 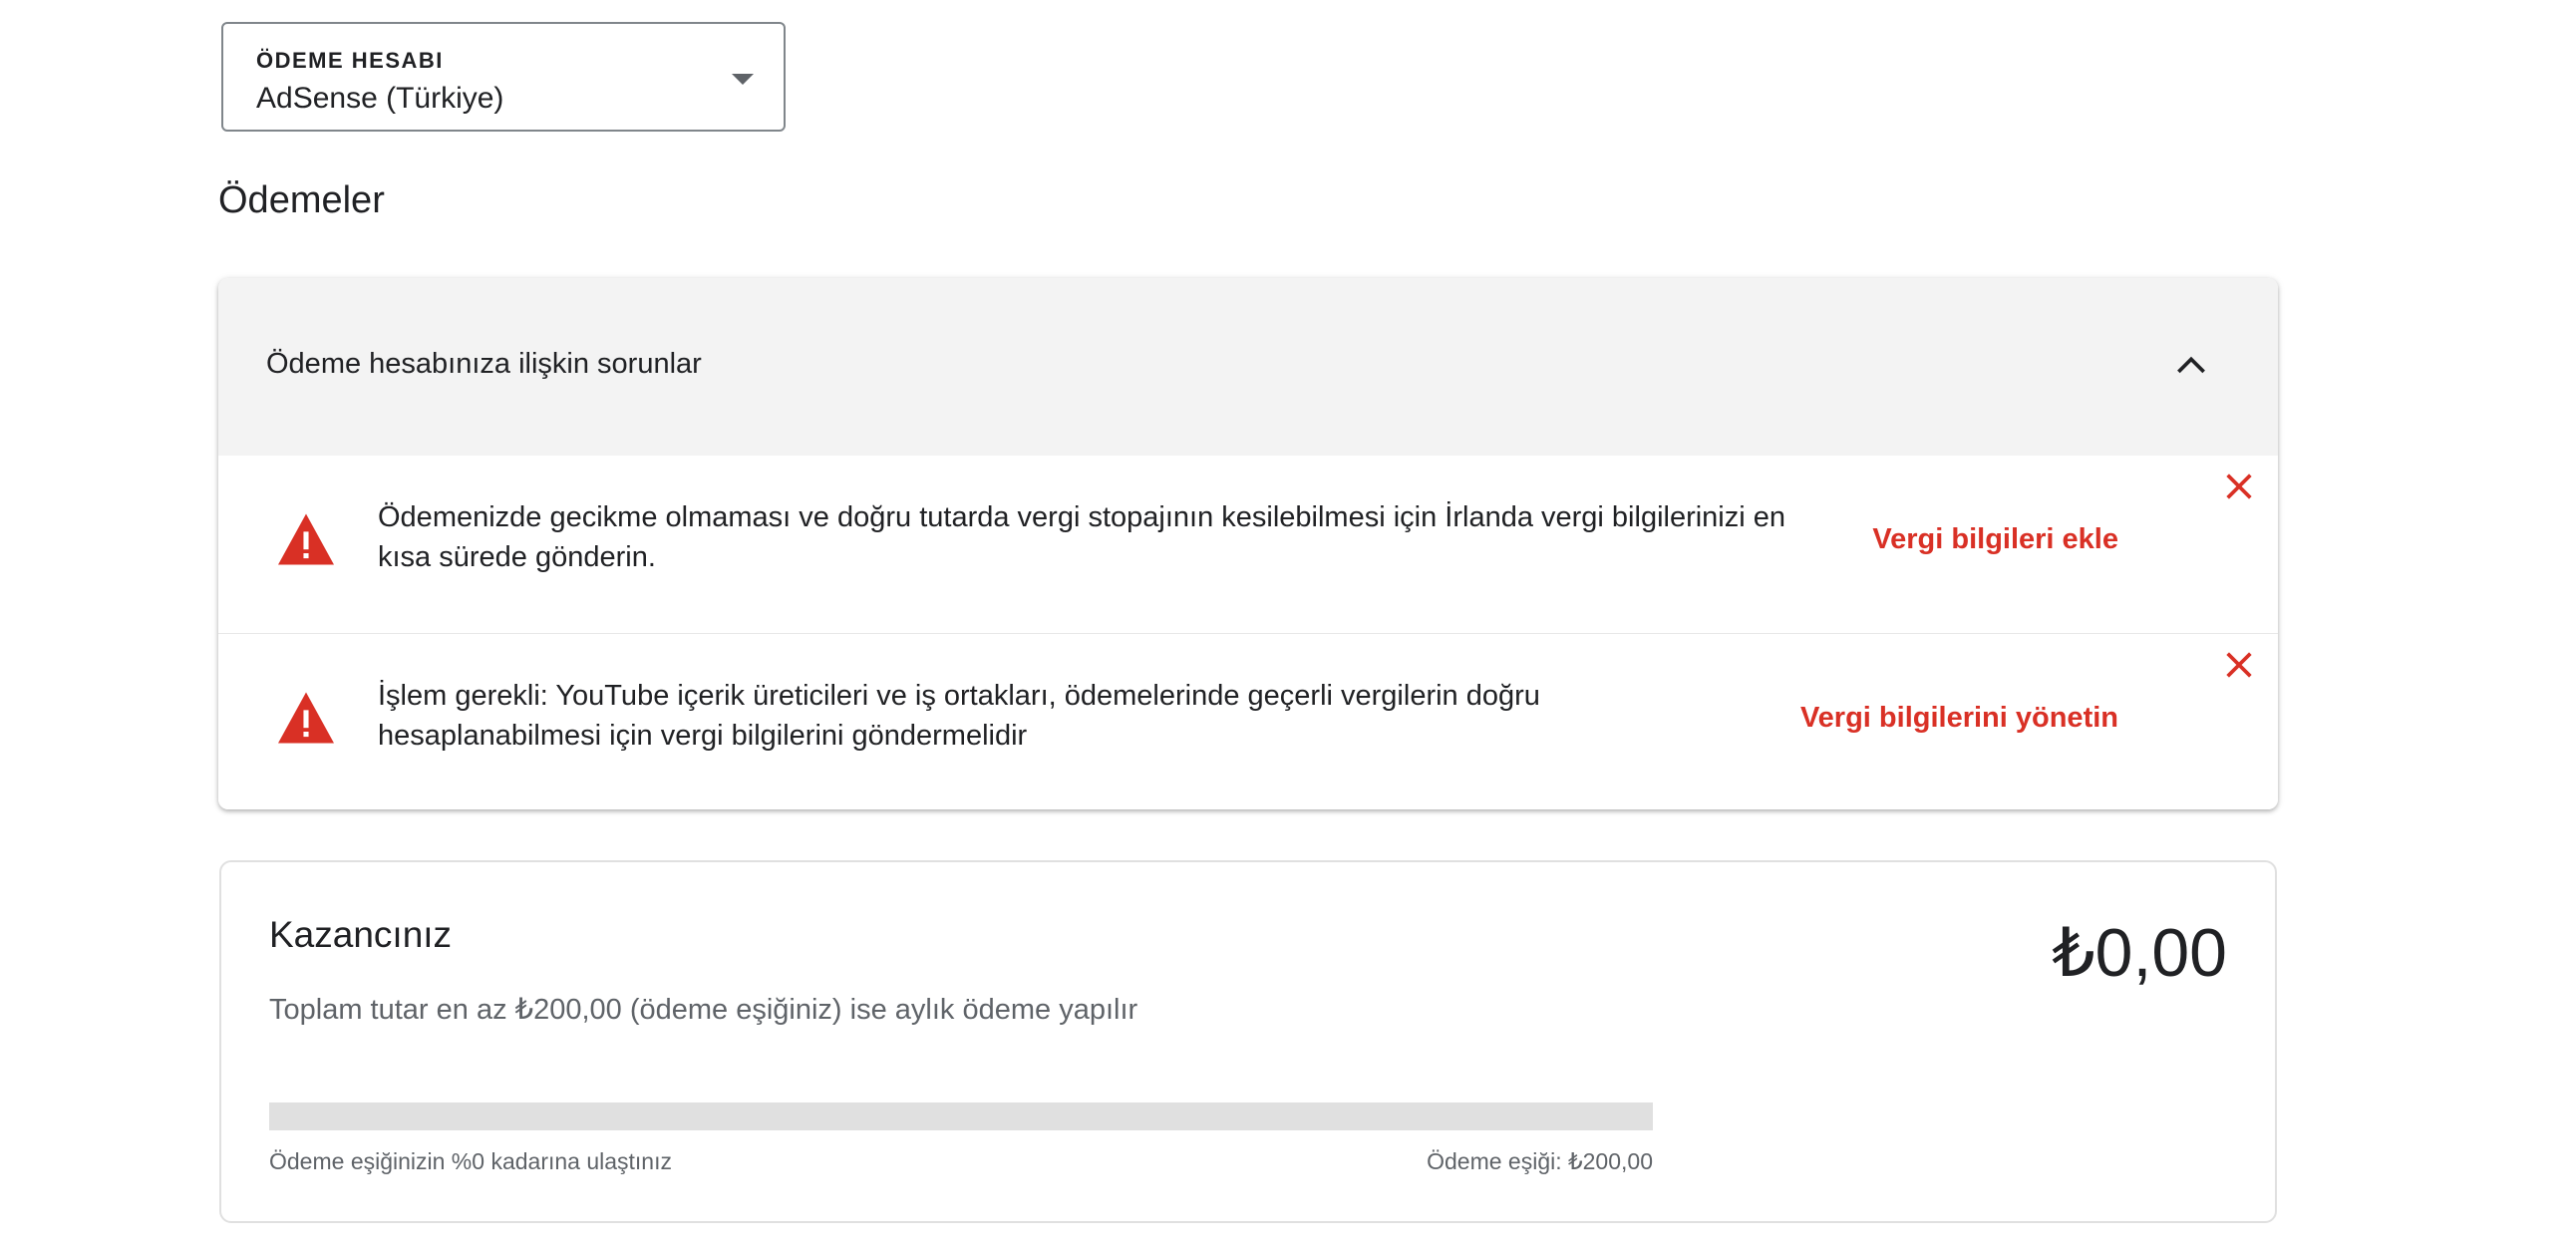 I want to click on payment-account-dropdown: ÖDEME HESABI AdSense (Türkiye), so click(x=503, y=77).